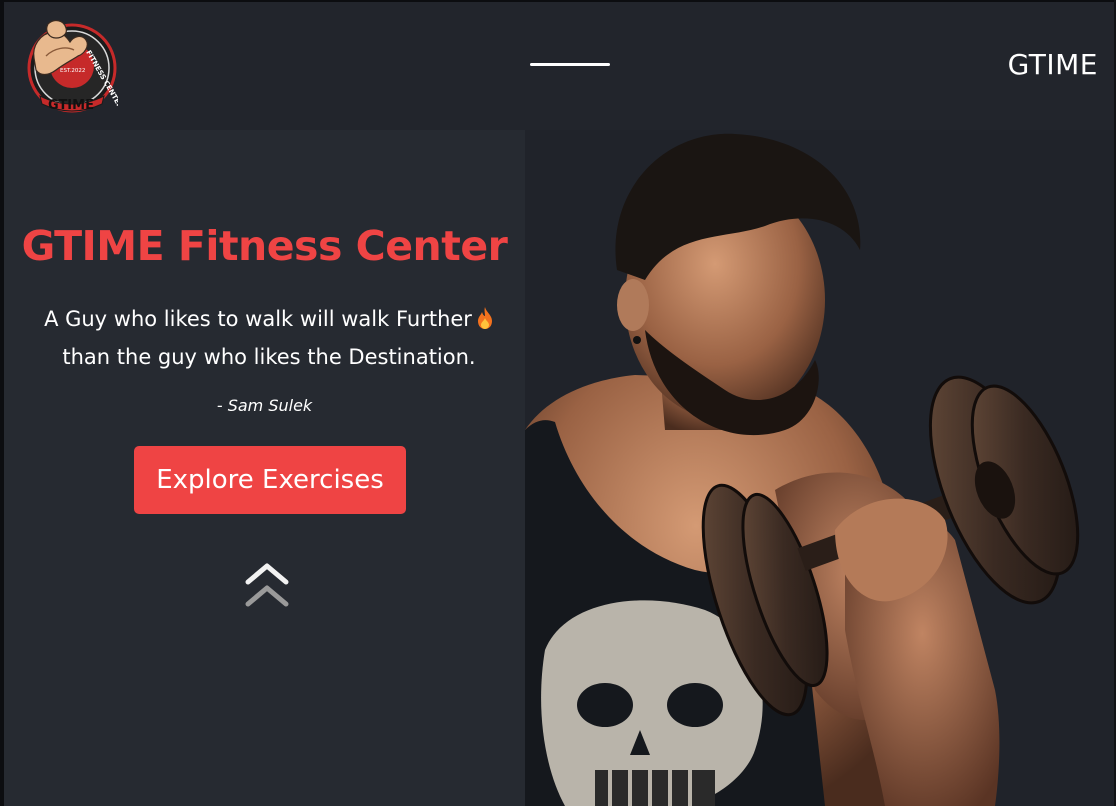 The image size is (1116, 806). I want to click on gtime-logo: FITNESS CENTER EST.2022 GTIME, so click(75, 67).